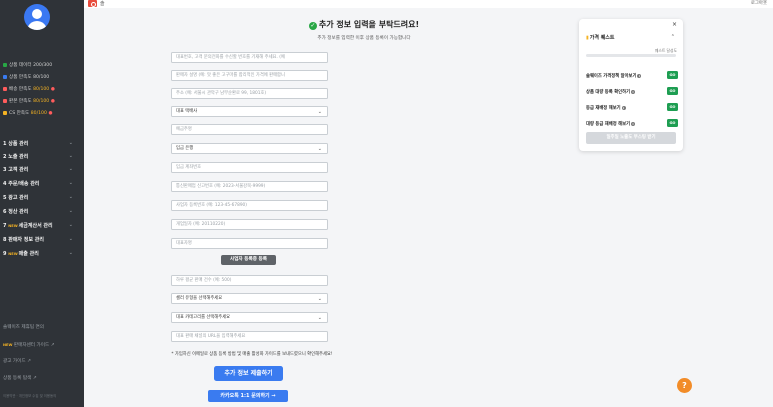  Describe the element at coordinates (41, 169) in the screenshot. I see `sidebar-item-customers: 3 고객 관리 ⌄` at that location.